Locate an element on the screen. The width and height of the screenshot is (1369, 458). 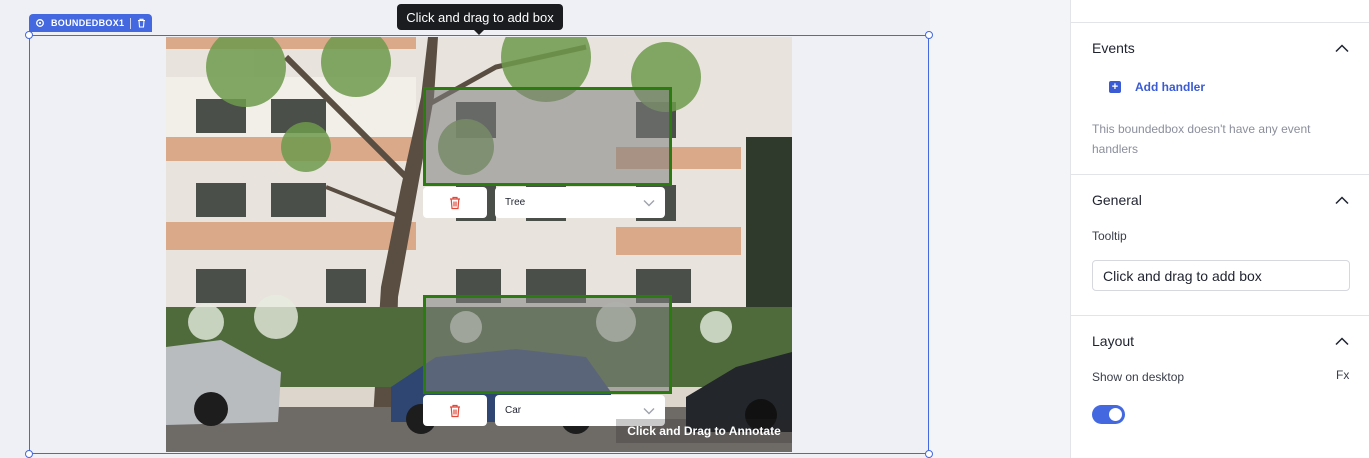
annotate-hint: Click and Drag to Annotate is located at coordinates (704, 431).